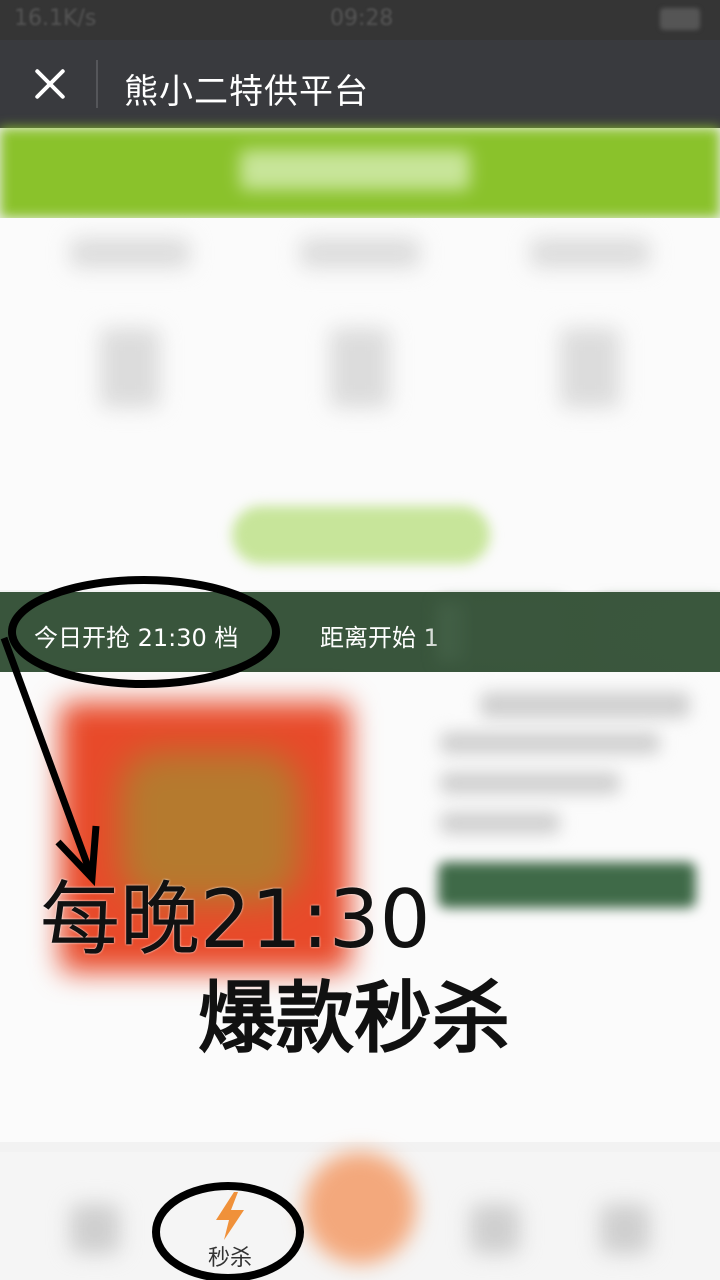 The image size is (720, 1280). I want to click on tab-home-icon, so click(95, 1229).